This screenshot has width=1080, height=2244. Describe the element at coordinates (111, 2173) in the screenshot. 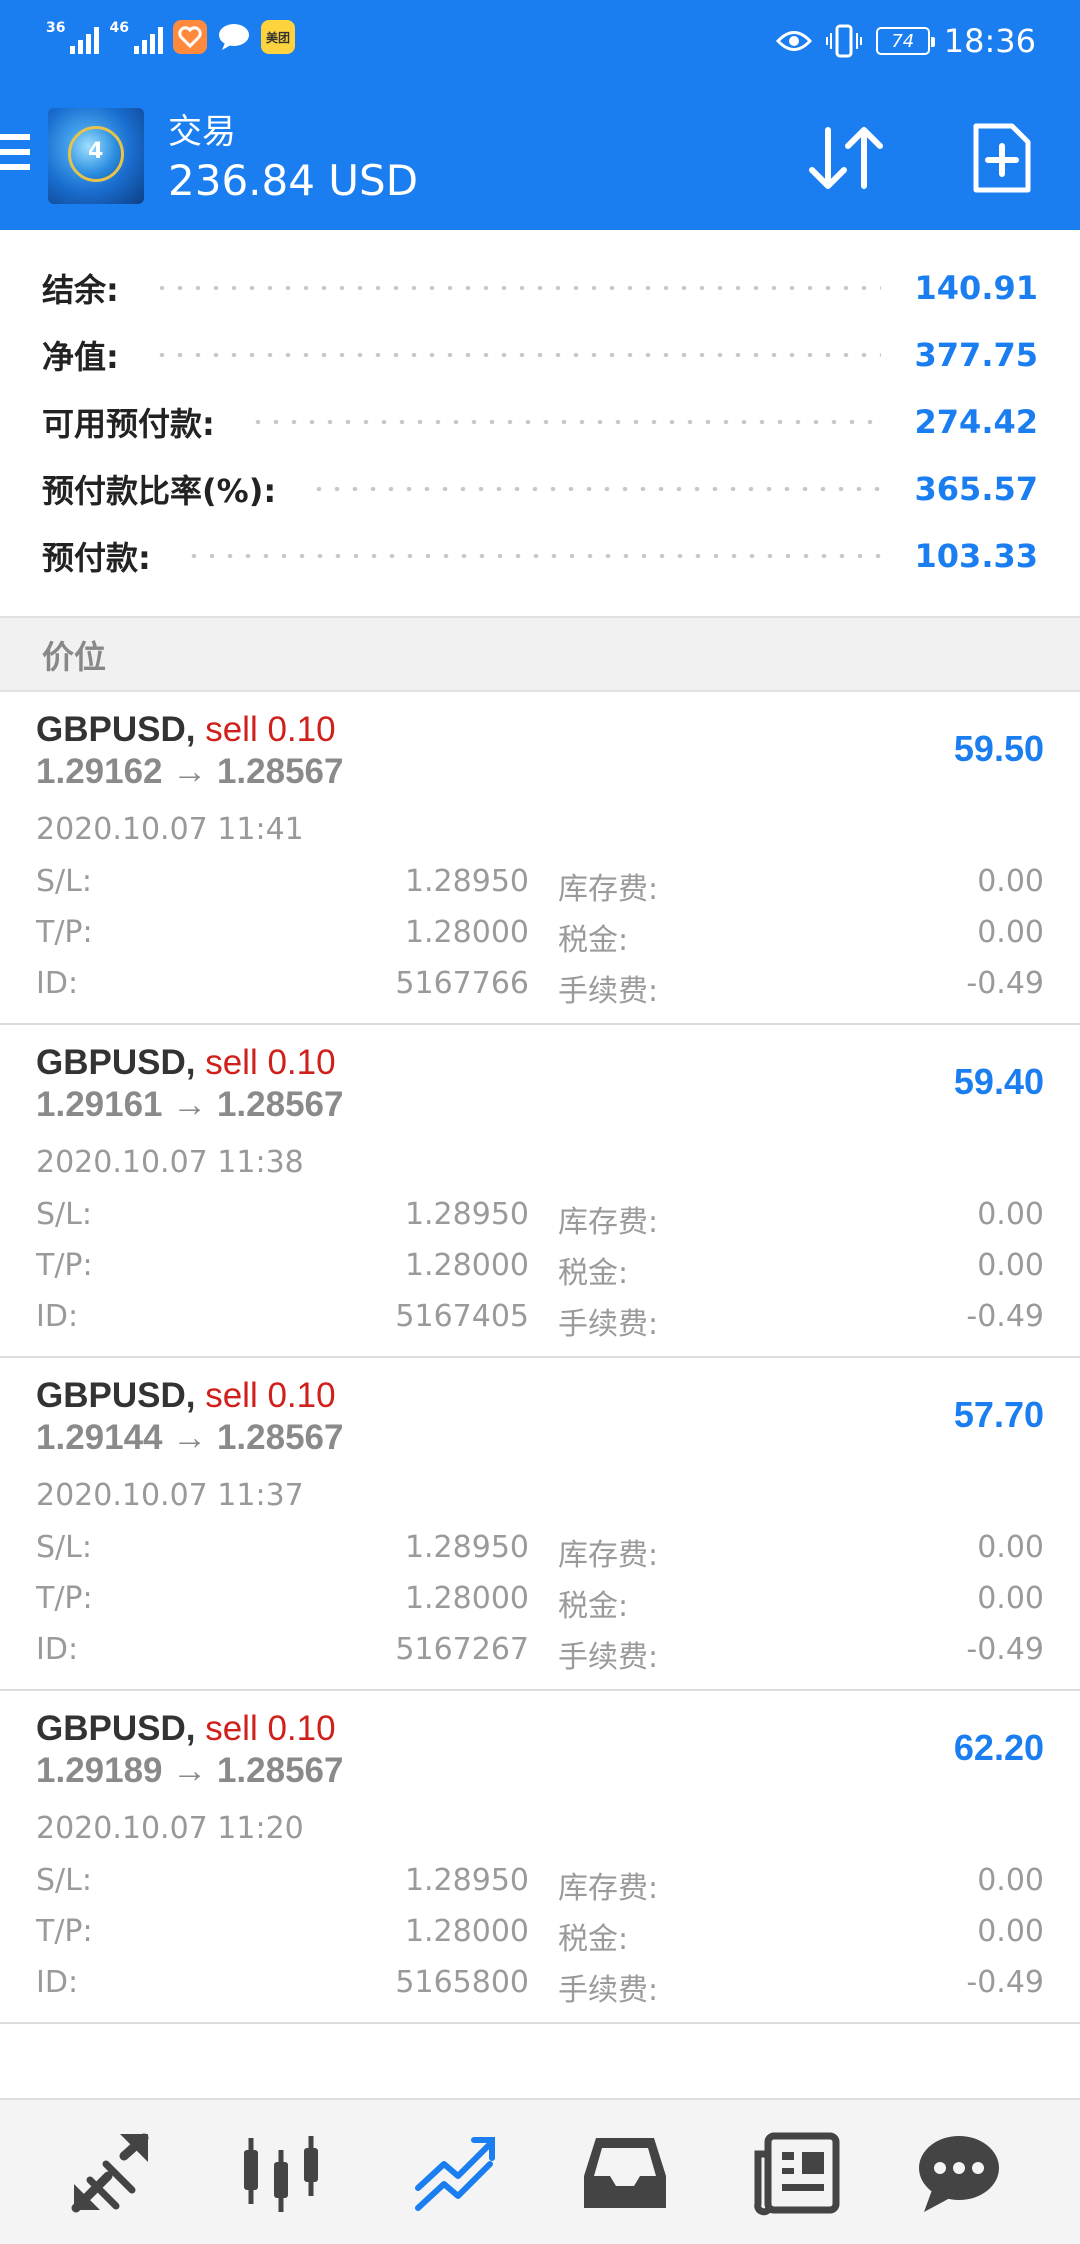

I see `quotes-icon` at that location.